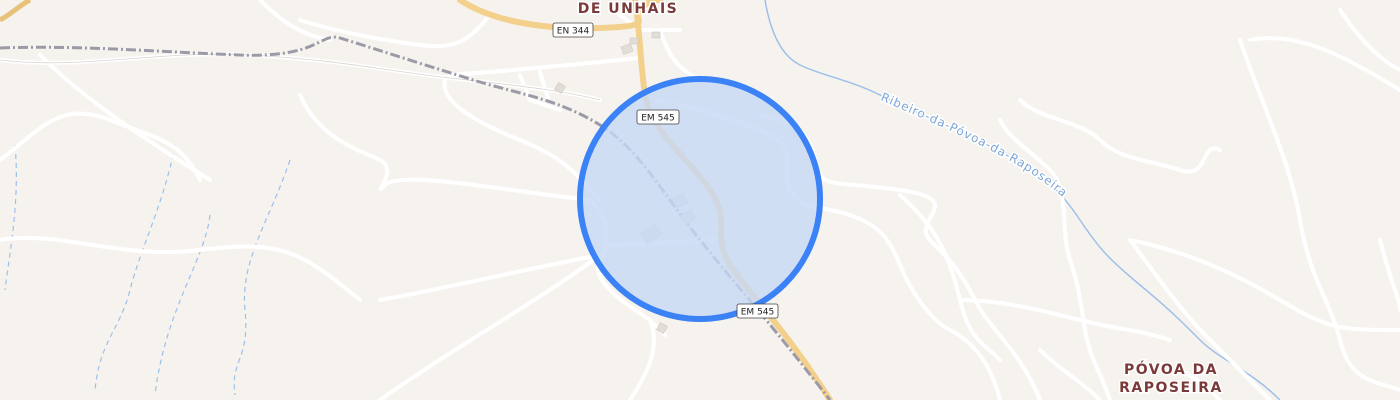  I want to click on shield-label: EN 344, so click(573, 32).